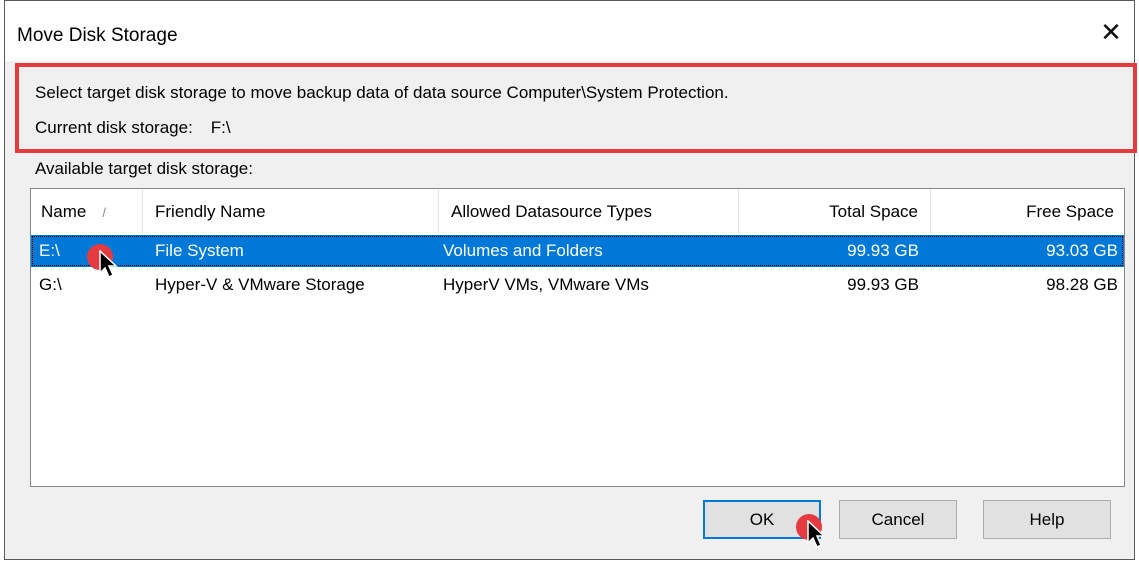 This screenshot has width=1139, height=562. I want to click on row-friendly-name: File System, so click(199, 250).